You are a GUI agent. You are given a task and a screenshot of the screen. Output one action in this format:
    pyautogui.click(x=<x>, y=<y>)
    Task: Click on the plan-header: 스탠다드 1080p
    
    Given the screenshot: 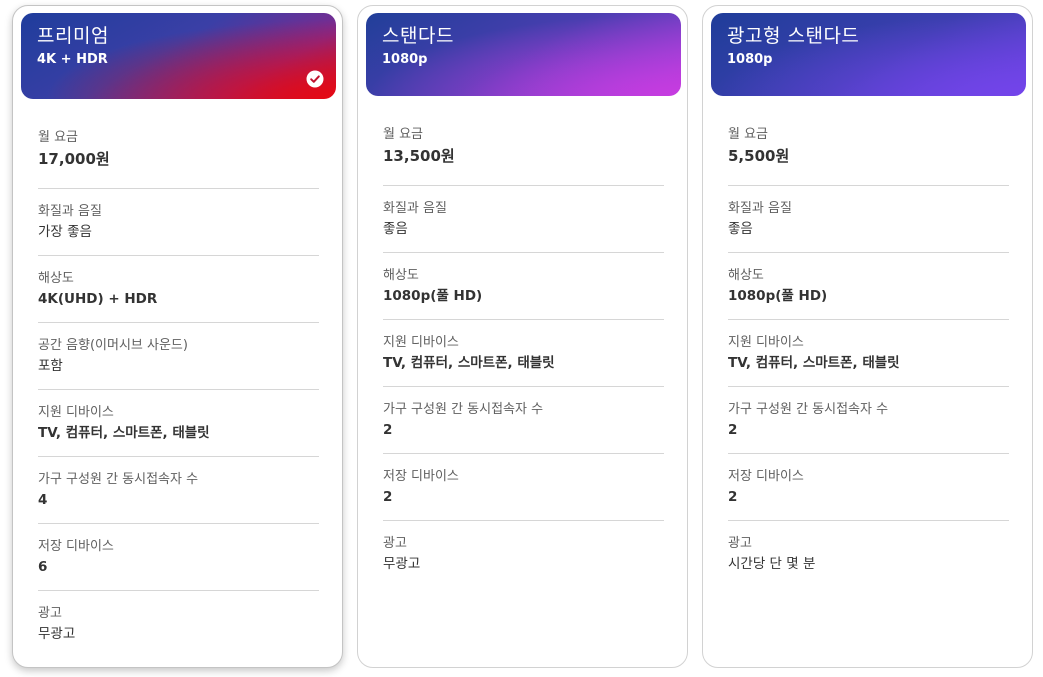 What is the action you would take?
    pyautogui.click(x=523, y=54)
    